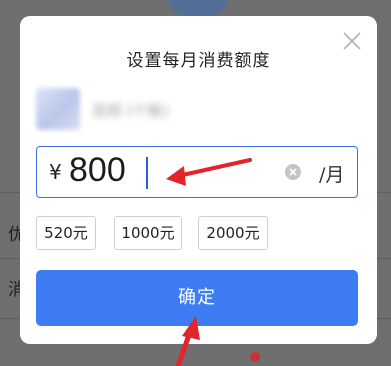 The image size is (391, 366). What do you see at coordinates (55, 172) in the screenshot?
I see `currency-symbol: ¥` at bounding box center [55, 172].